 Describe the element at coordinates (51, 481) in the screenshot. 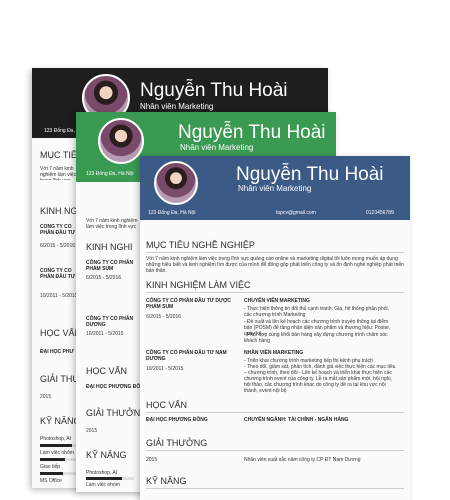

I see `skill-4: MS Office` at that location.